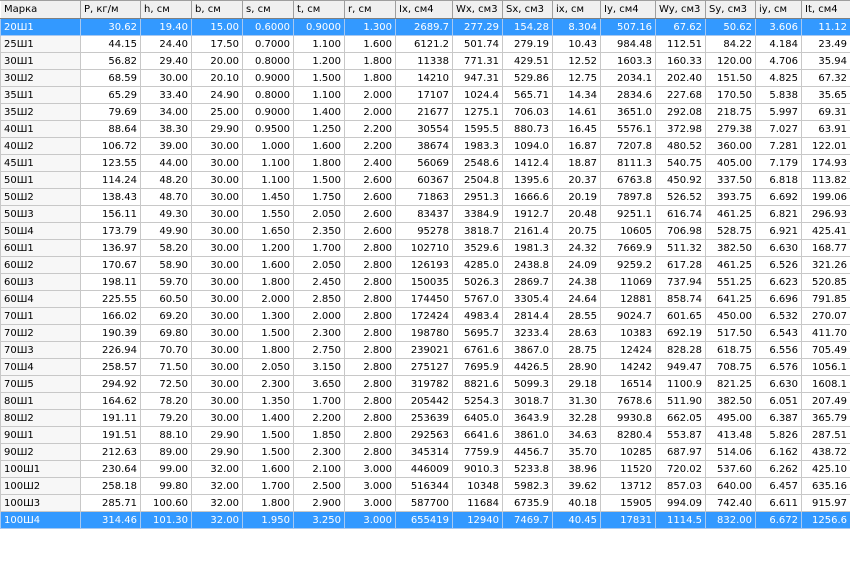 The height and width of the screenshot is (561, 850). Describe the element at coordinates (166, 112) in the screenshot. I see `table-cell: 34.00` at that location.